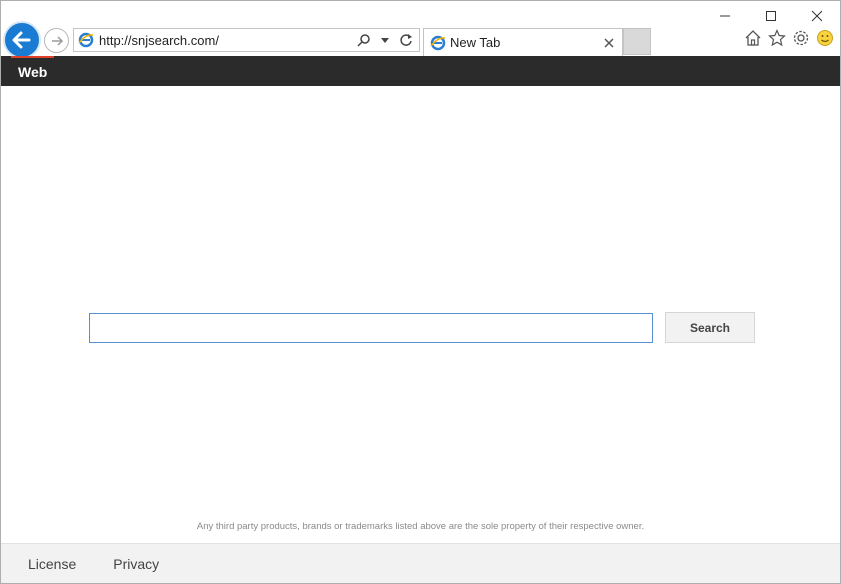 This screenshot has width=841, height=584. I want to click on privacy-link: Privacy, so click(136, 564).